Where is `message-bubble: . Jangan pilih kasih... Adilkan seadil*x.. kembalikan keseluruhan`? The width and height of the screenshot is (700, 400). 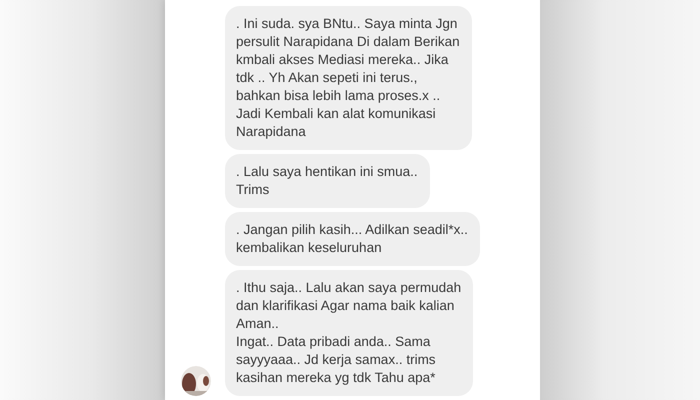
message-bubble: . Jangan pilih kasih... Adilkan seadil*x.. kembalikan keseluruhan is located at coordinates (352, 239).